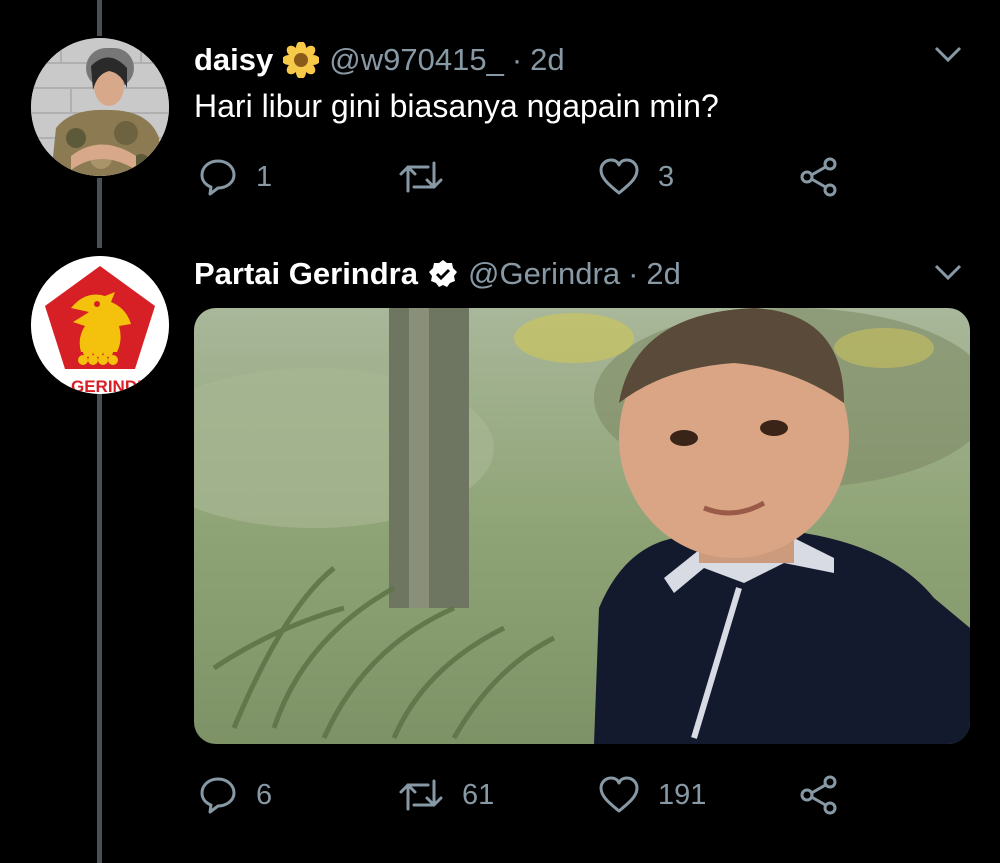  I want to click on reply-button: 1, so click(235, 177).